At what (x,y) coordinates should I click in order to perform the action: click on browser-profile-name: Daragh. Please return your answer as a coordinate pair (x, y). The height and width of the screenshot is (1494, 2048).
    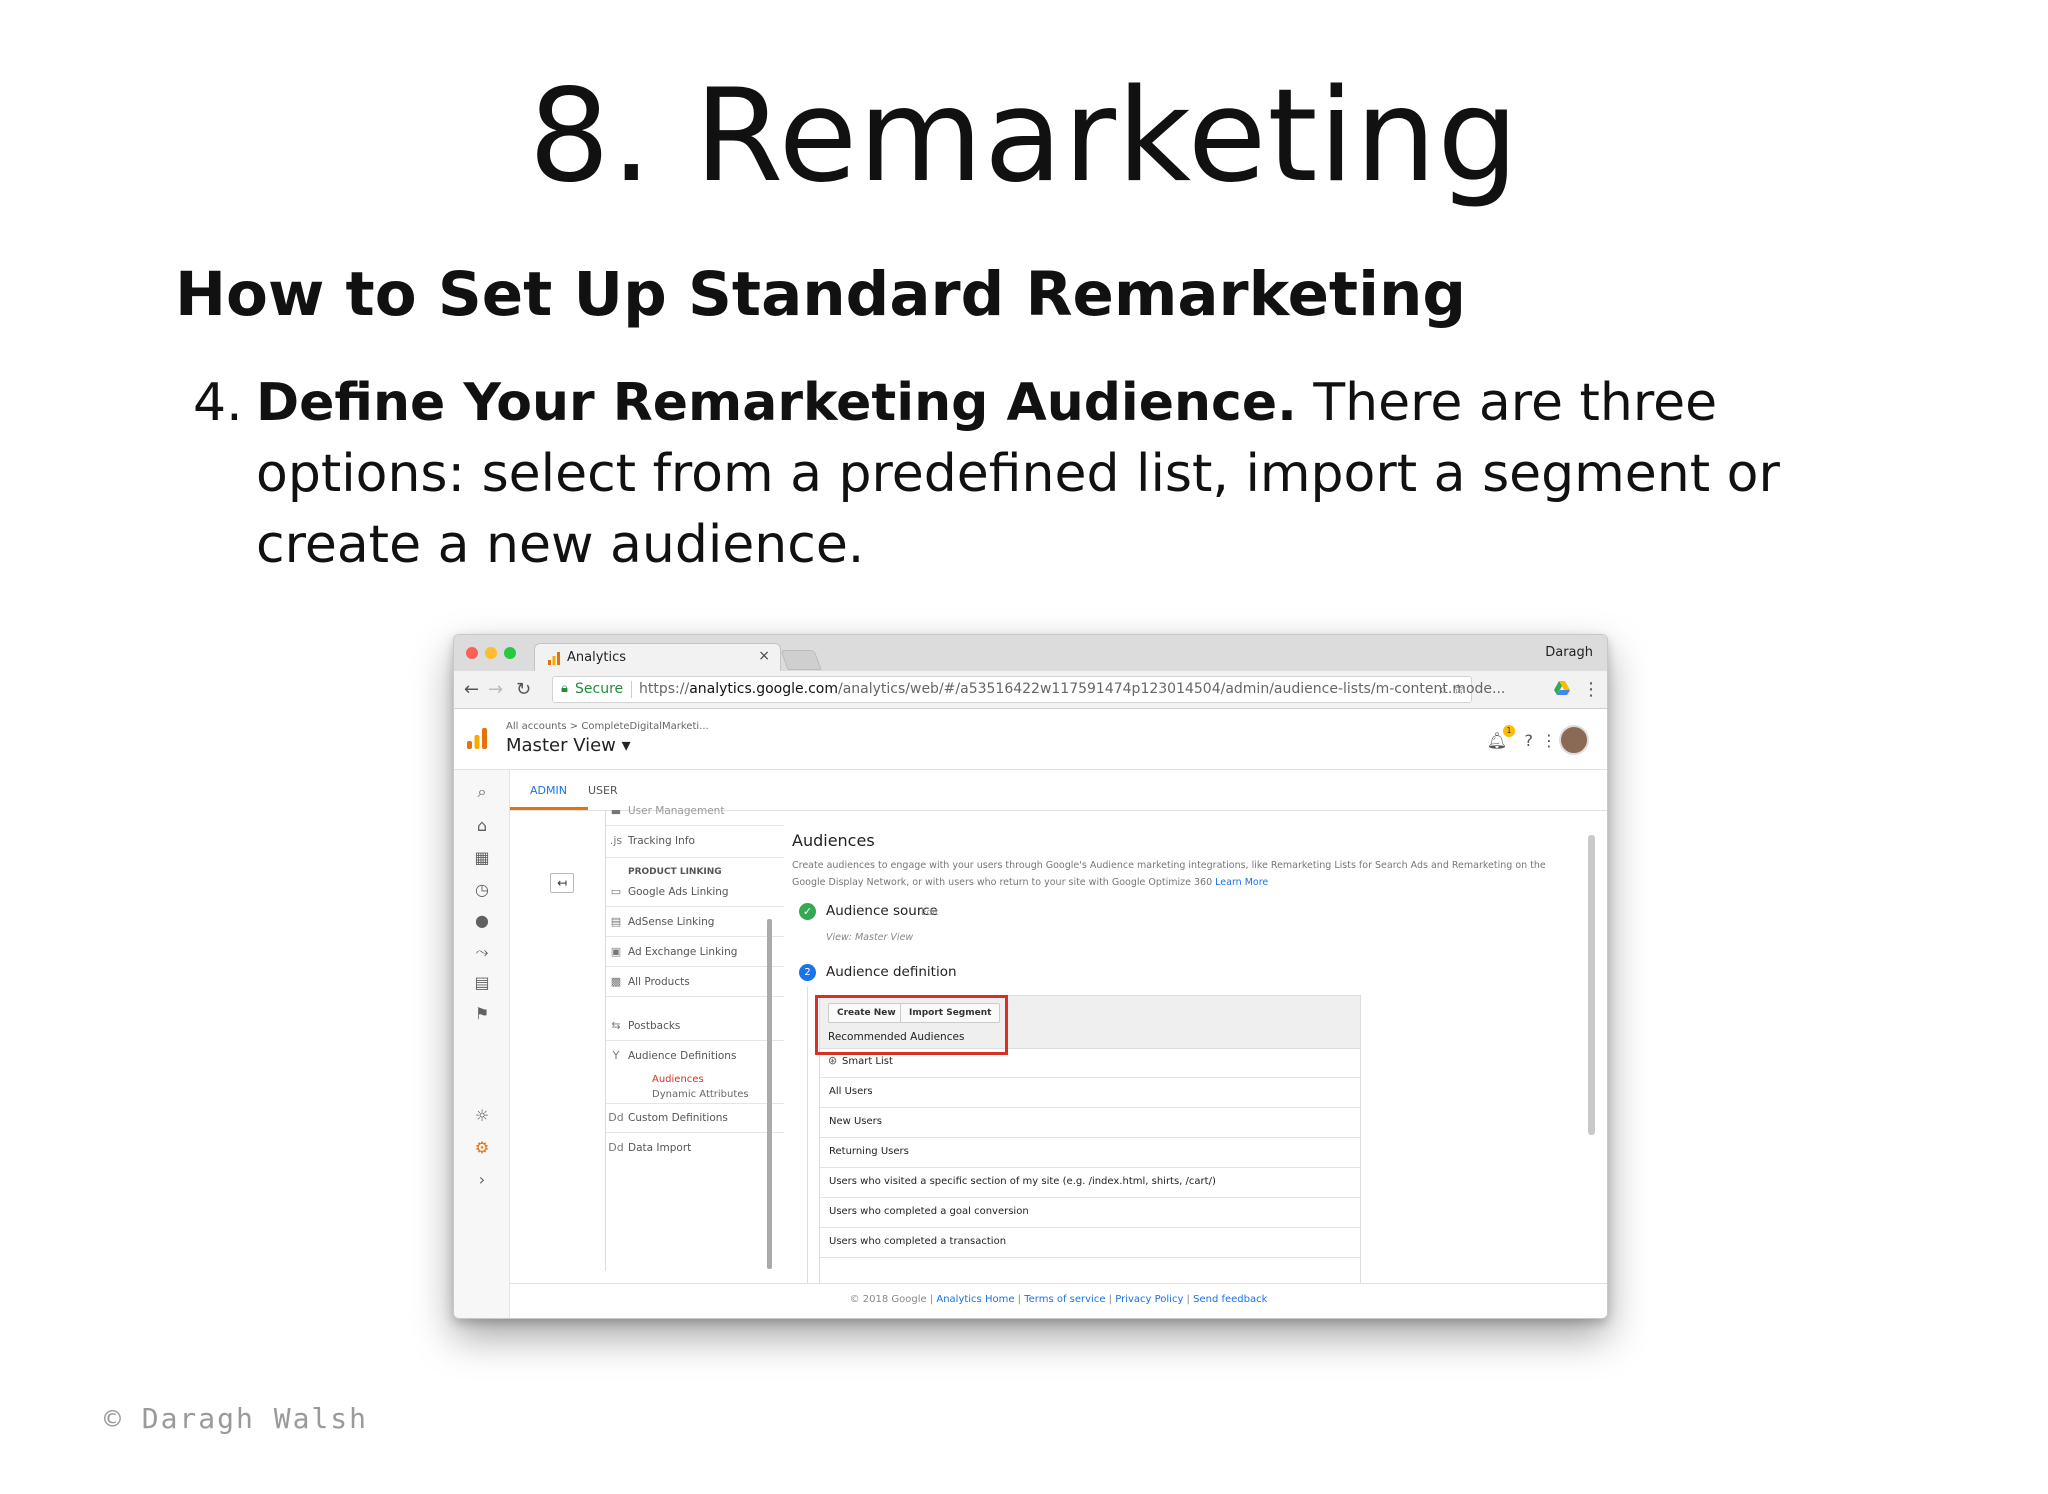
    Looking at the image, I should click on (1569, 652).